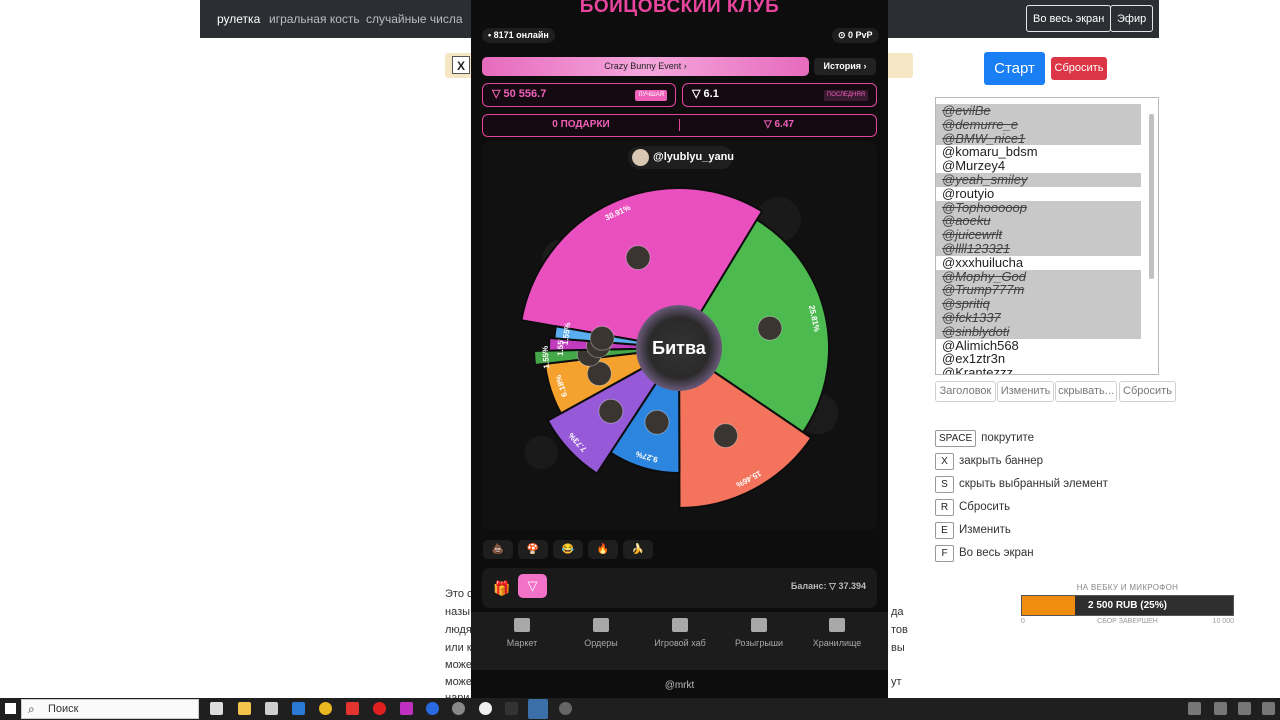 Image resolution: width=1280 pixels, height=720 pixels. Describe the element at coordinates (1038, 359) in the screenshot. I see `list-item: @ex1ztr3n` at that location.